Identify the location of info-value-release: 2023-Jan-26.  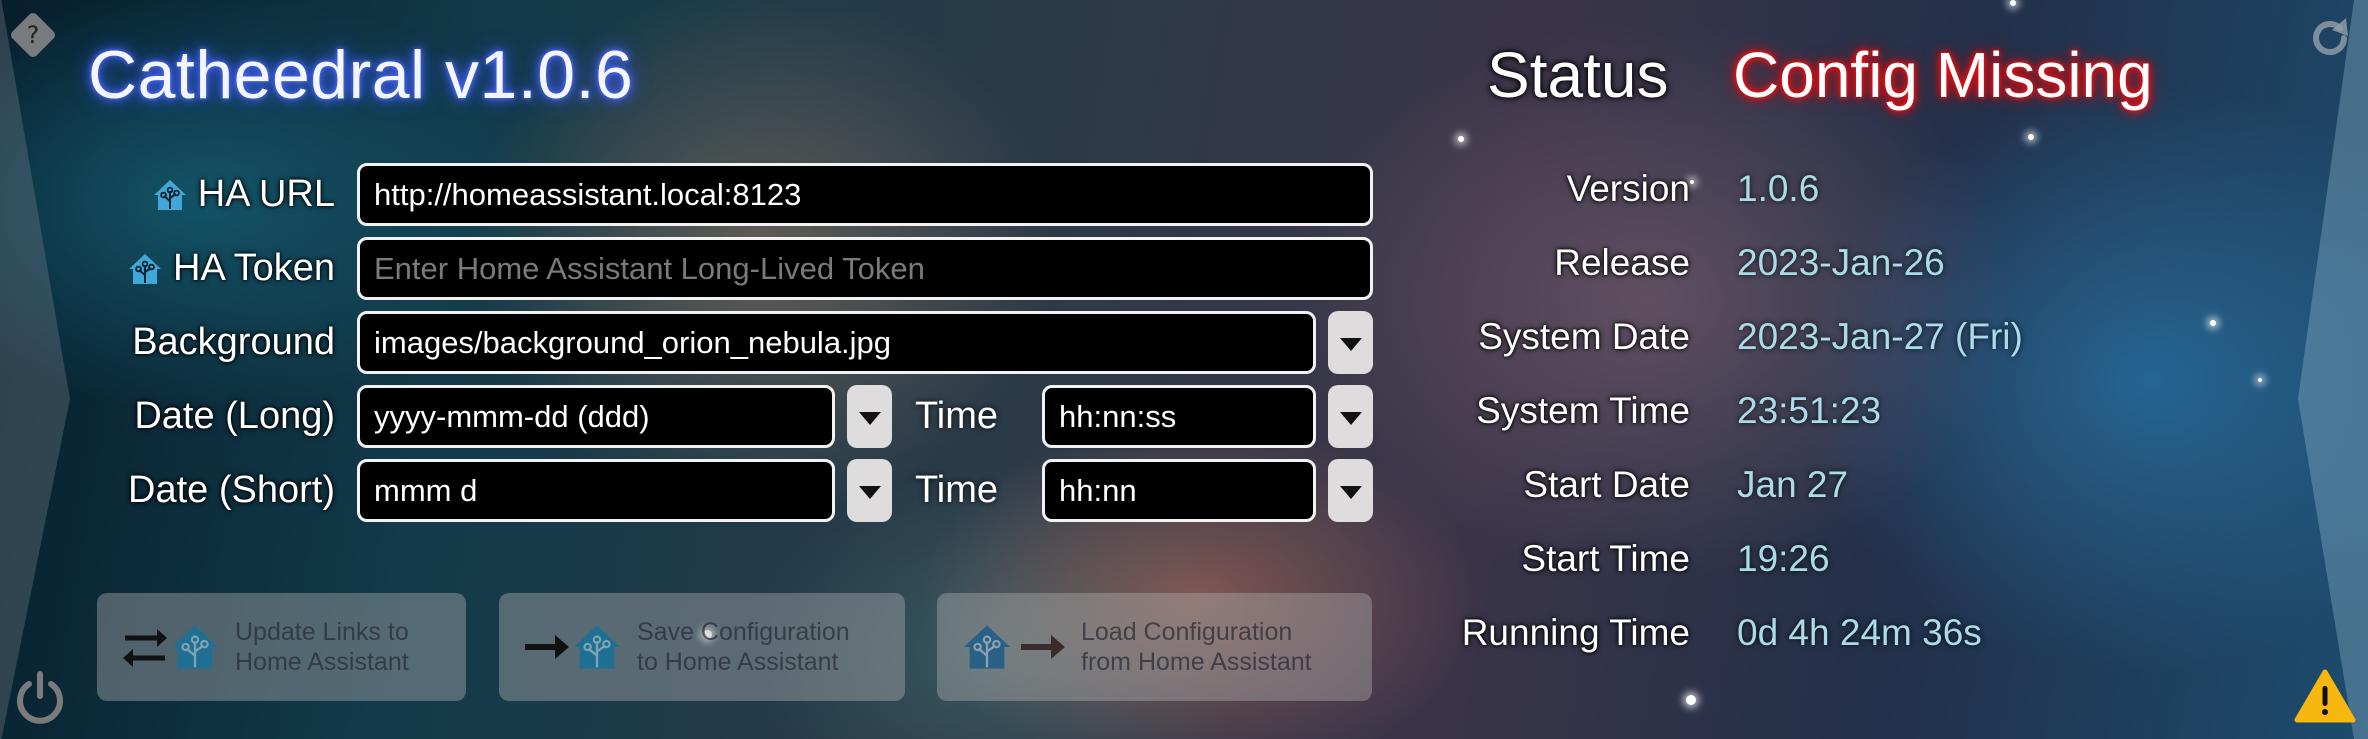
(1841, 262).